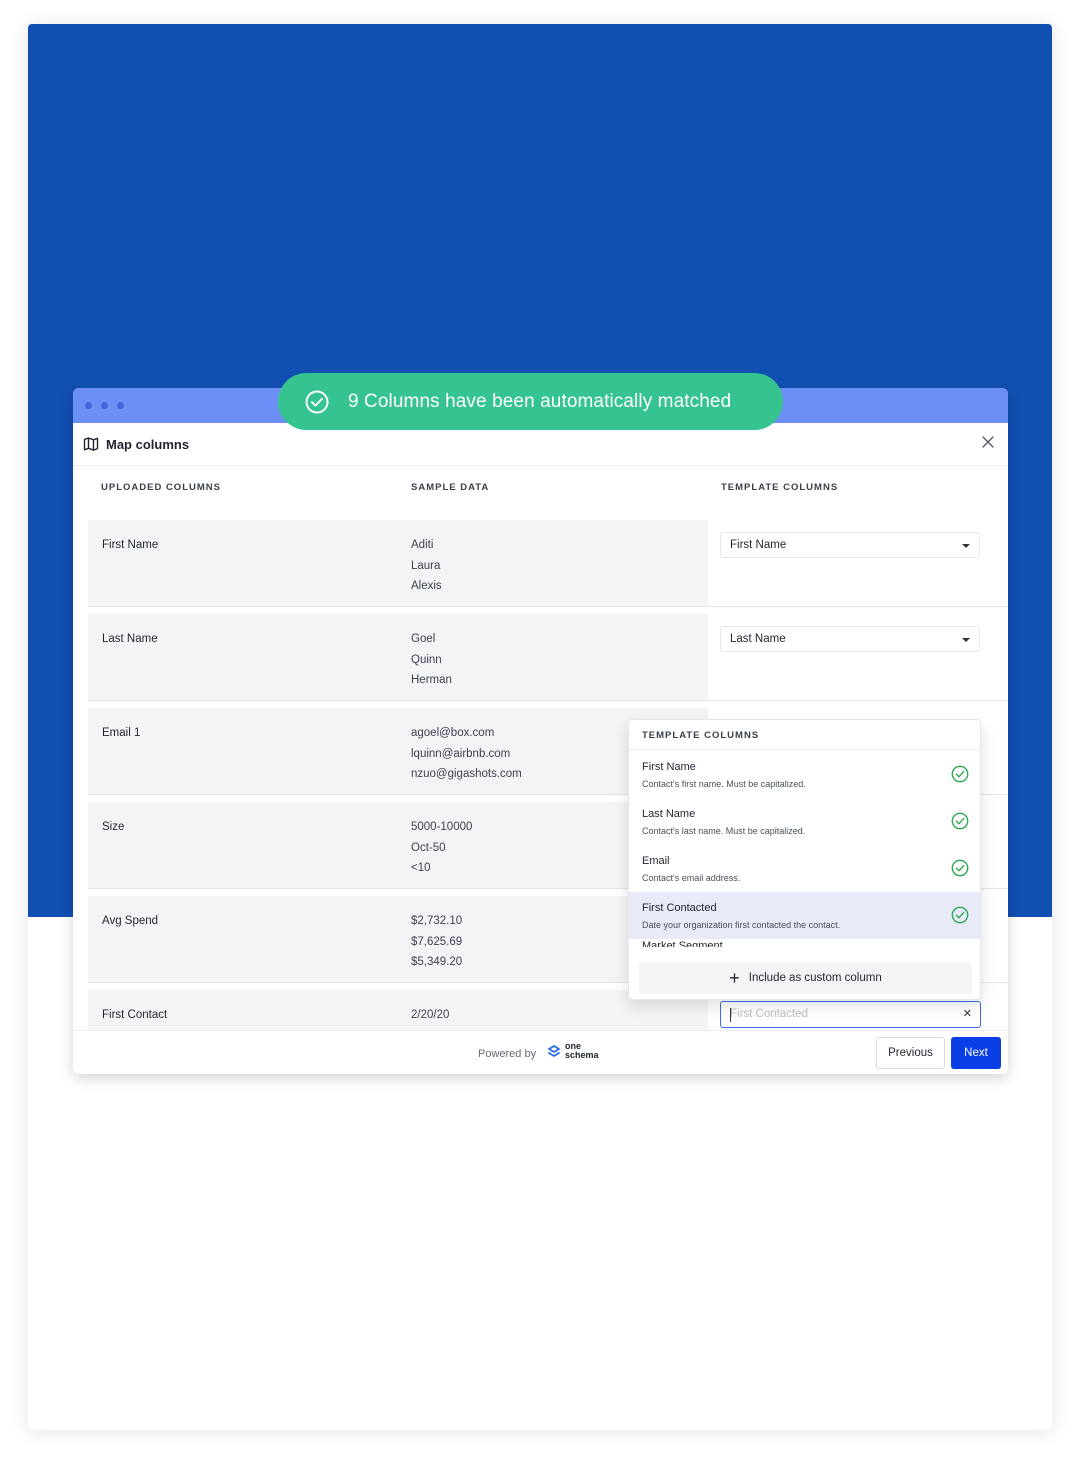 The image size is (1080, 1461). I want to click on sample-value: agoel@box.com, so click(453, 733).